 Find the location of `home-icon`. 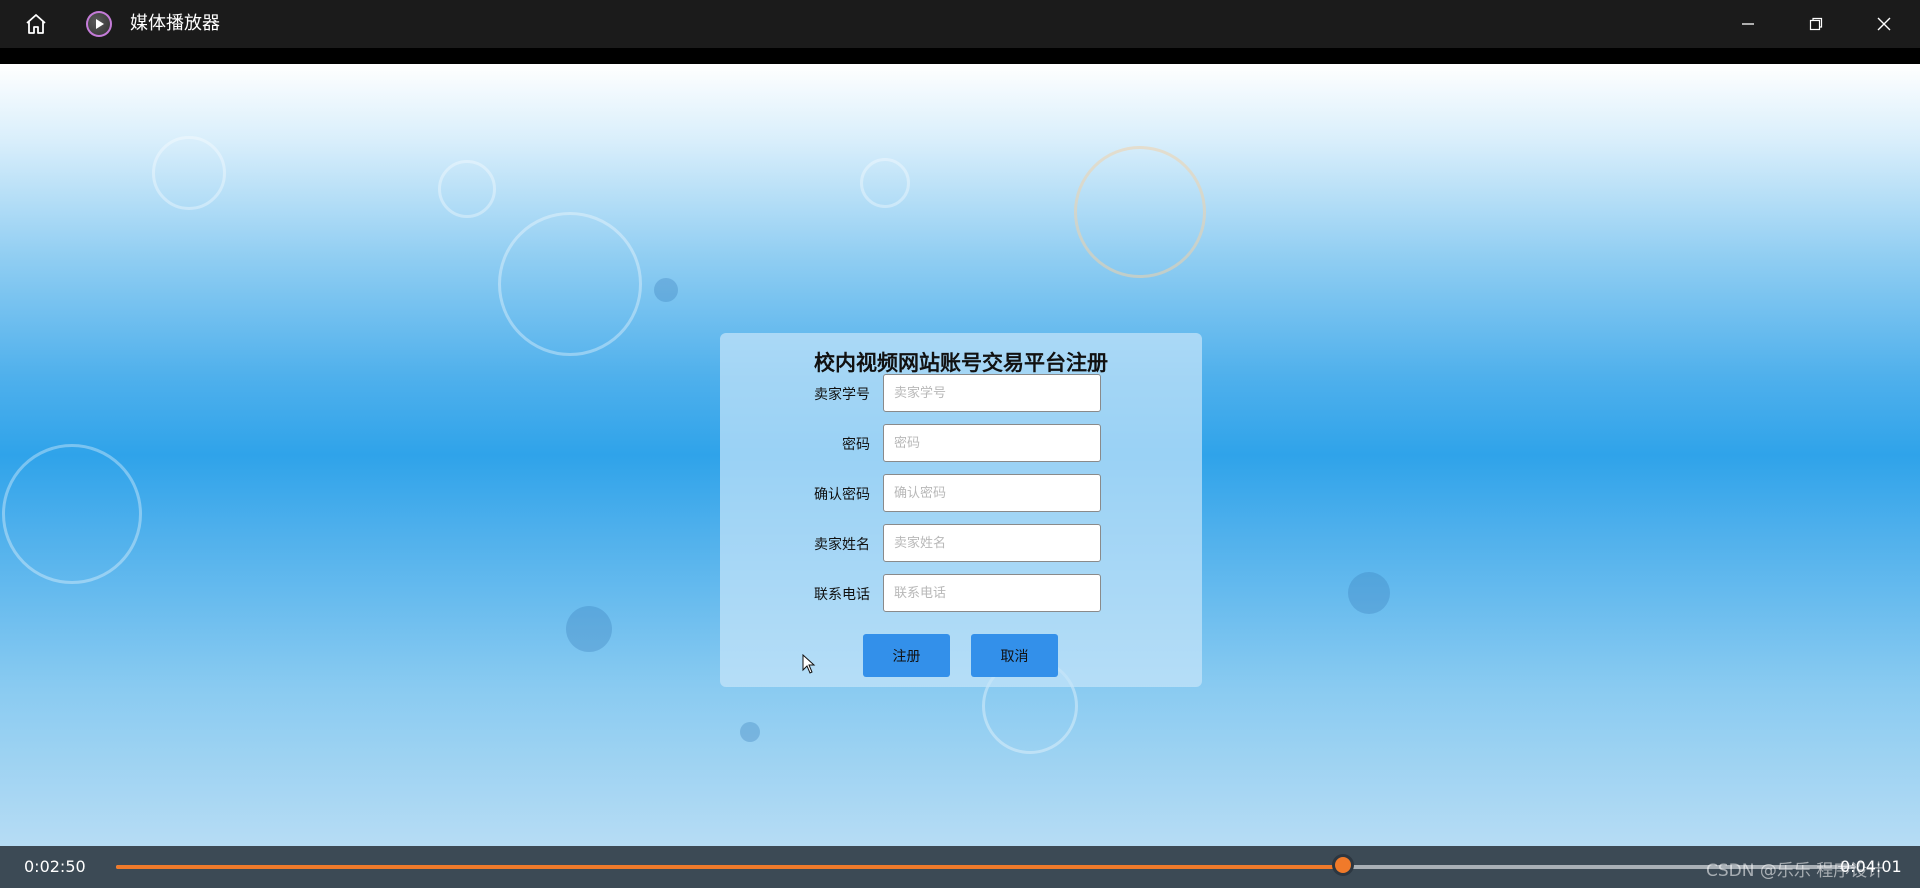

home-icon is located at coordinates (36, 24).